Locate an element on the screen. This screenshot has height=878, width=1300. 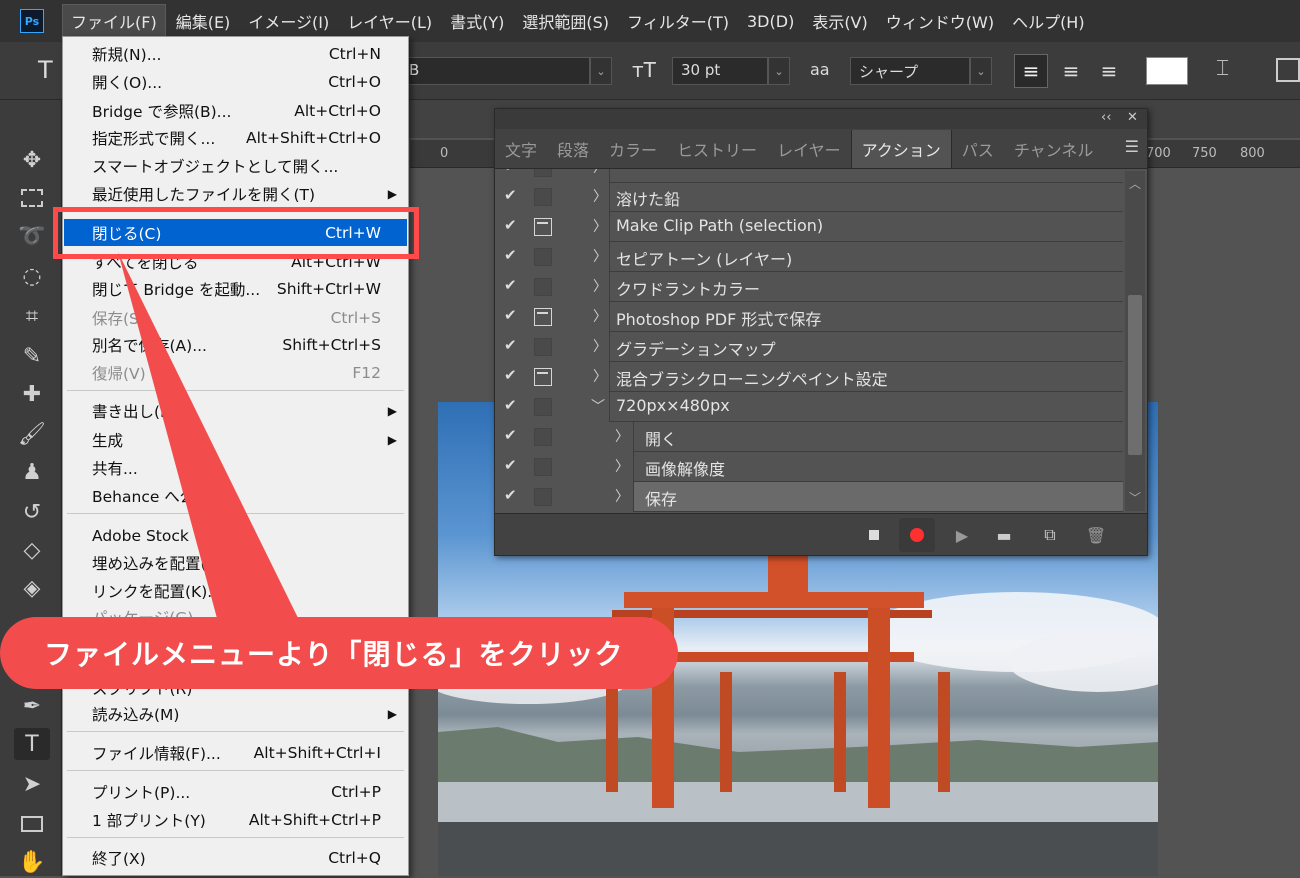
callout-pointer is located at coordinates (209, 437).